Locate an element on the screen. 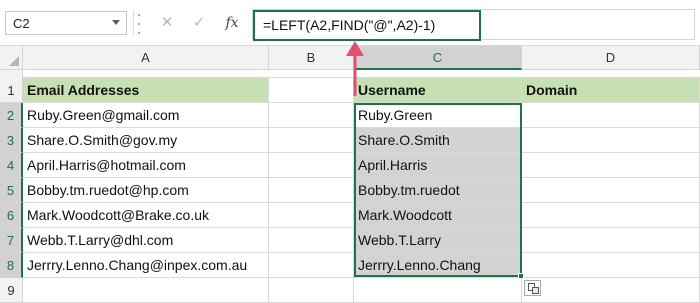 The image size is (700, 303). column-header-c: C is located at coordinates (438, 58).